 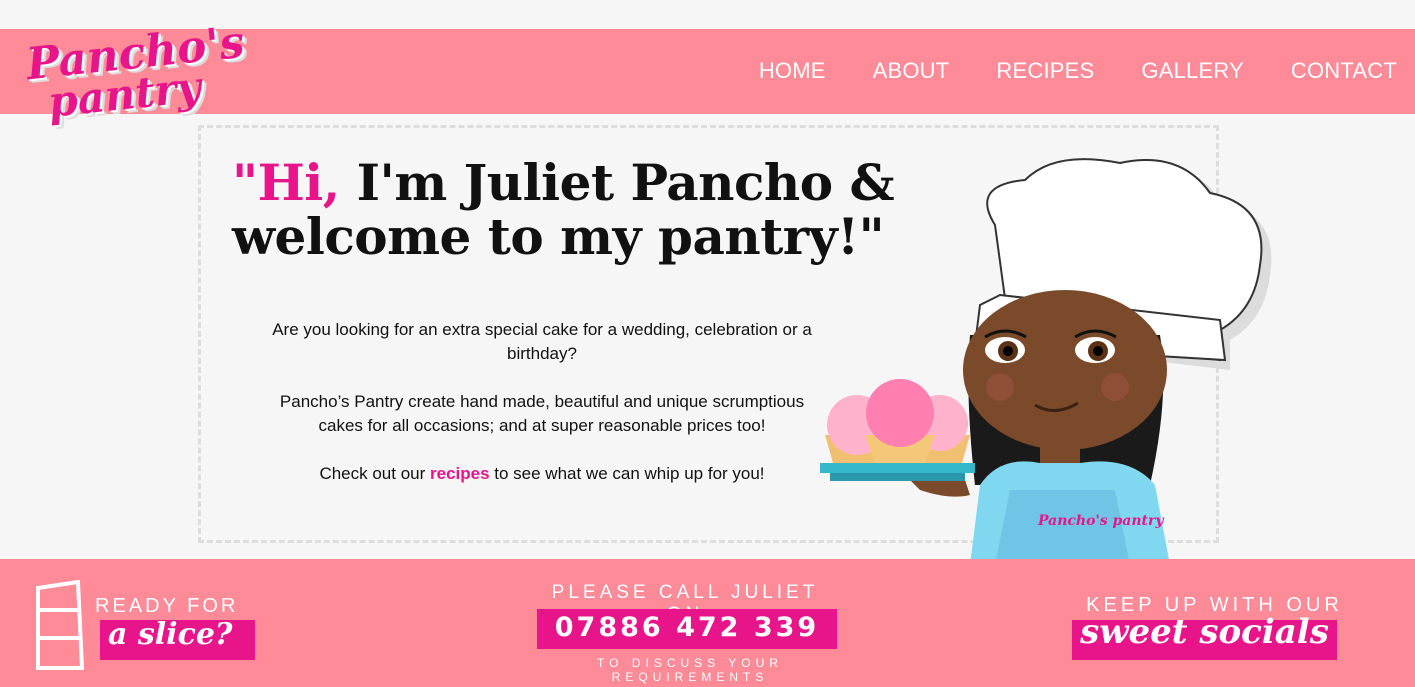 What do you see at coordinates (460, 473) in the screenshot?
I see `recipes-link: recipes` at bounding box center [460, 473].